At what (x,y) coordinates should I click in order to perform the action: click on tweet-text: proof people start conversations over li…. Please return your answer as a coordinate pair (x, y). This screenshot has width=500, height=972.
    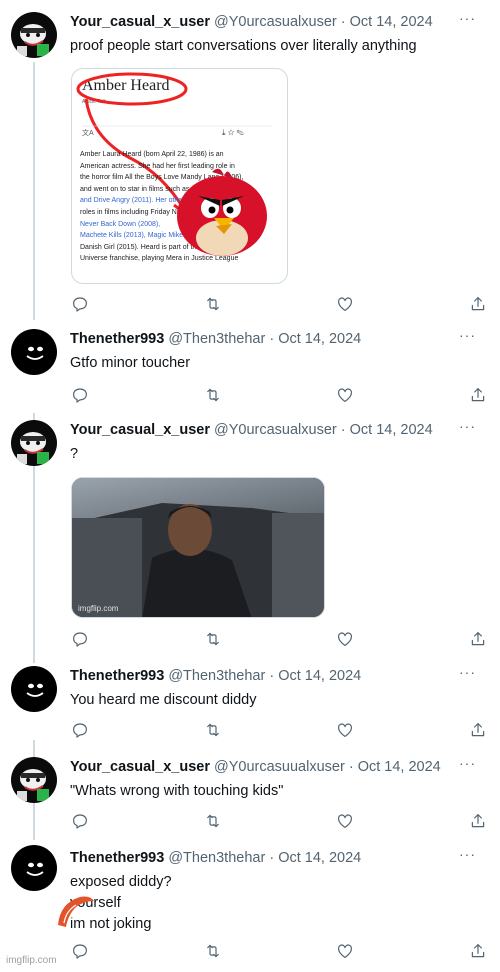
    Looking at the image, I should click on (243, 46).